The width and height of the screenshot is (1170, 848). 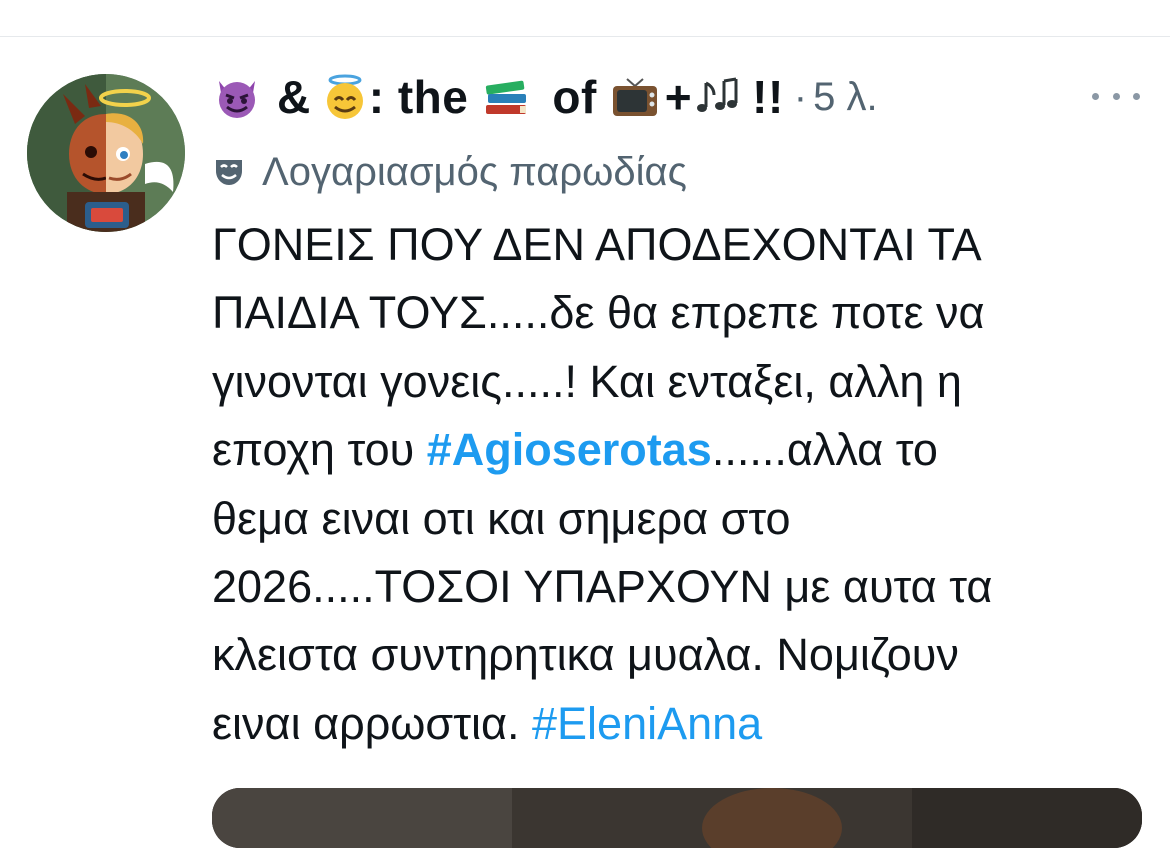 I want to click on text-segment: 2026.....ΤΟΣΟΙ ΥΠΑΡΧΟΥΝ με αυτα τα, so click(x=602, y=586).